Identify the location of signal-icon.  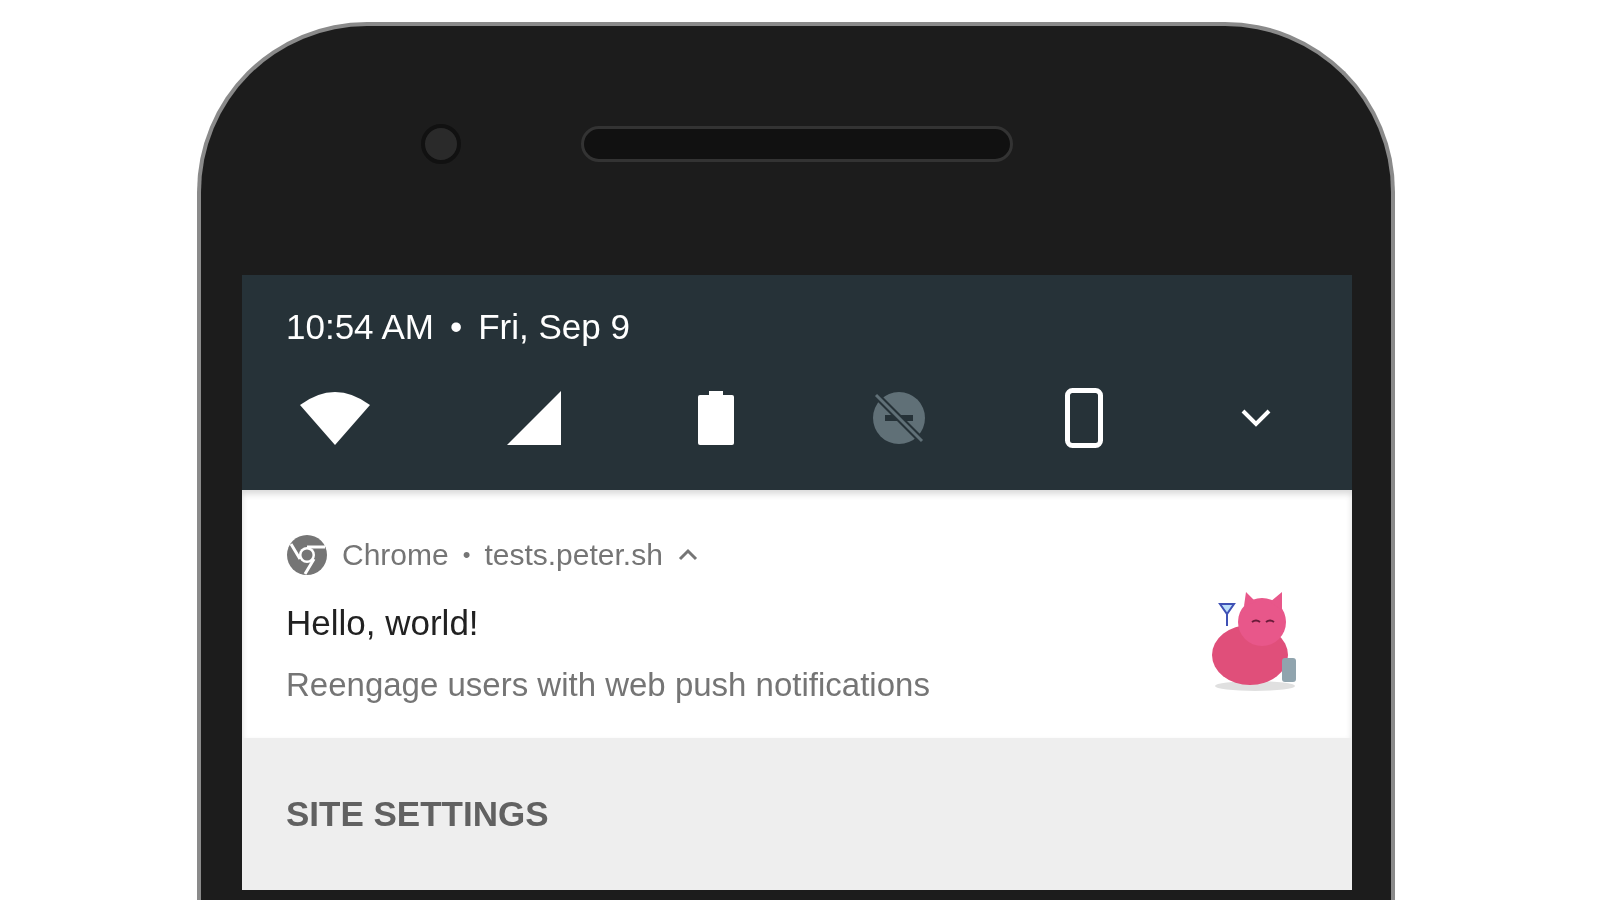
(533, 417).